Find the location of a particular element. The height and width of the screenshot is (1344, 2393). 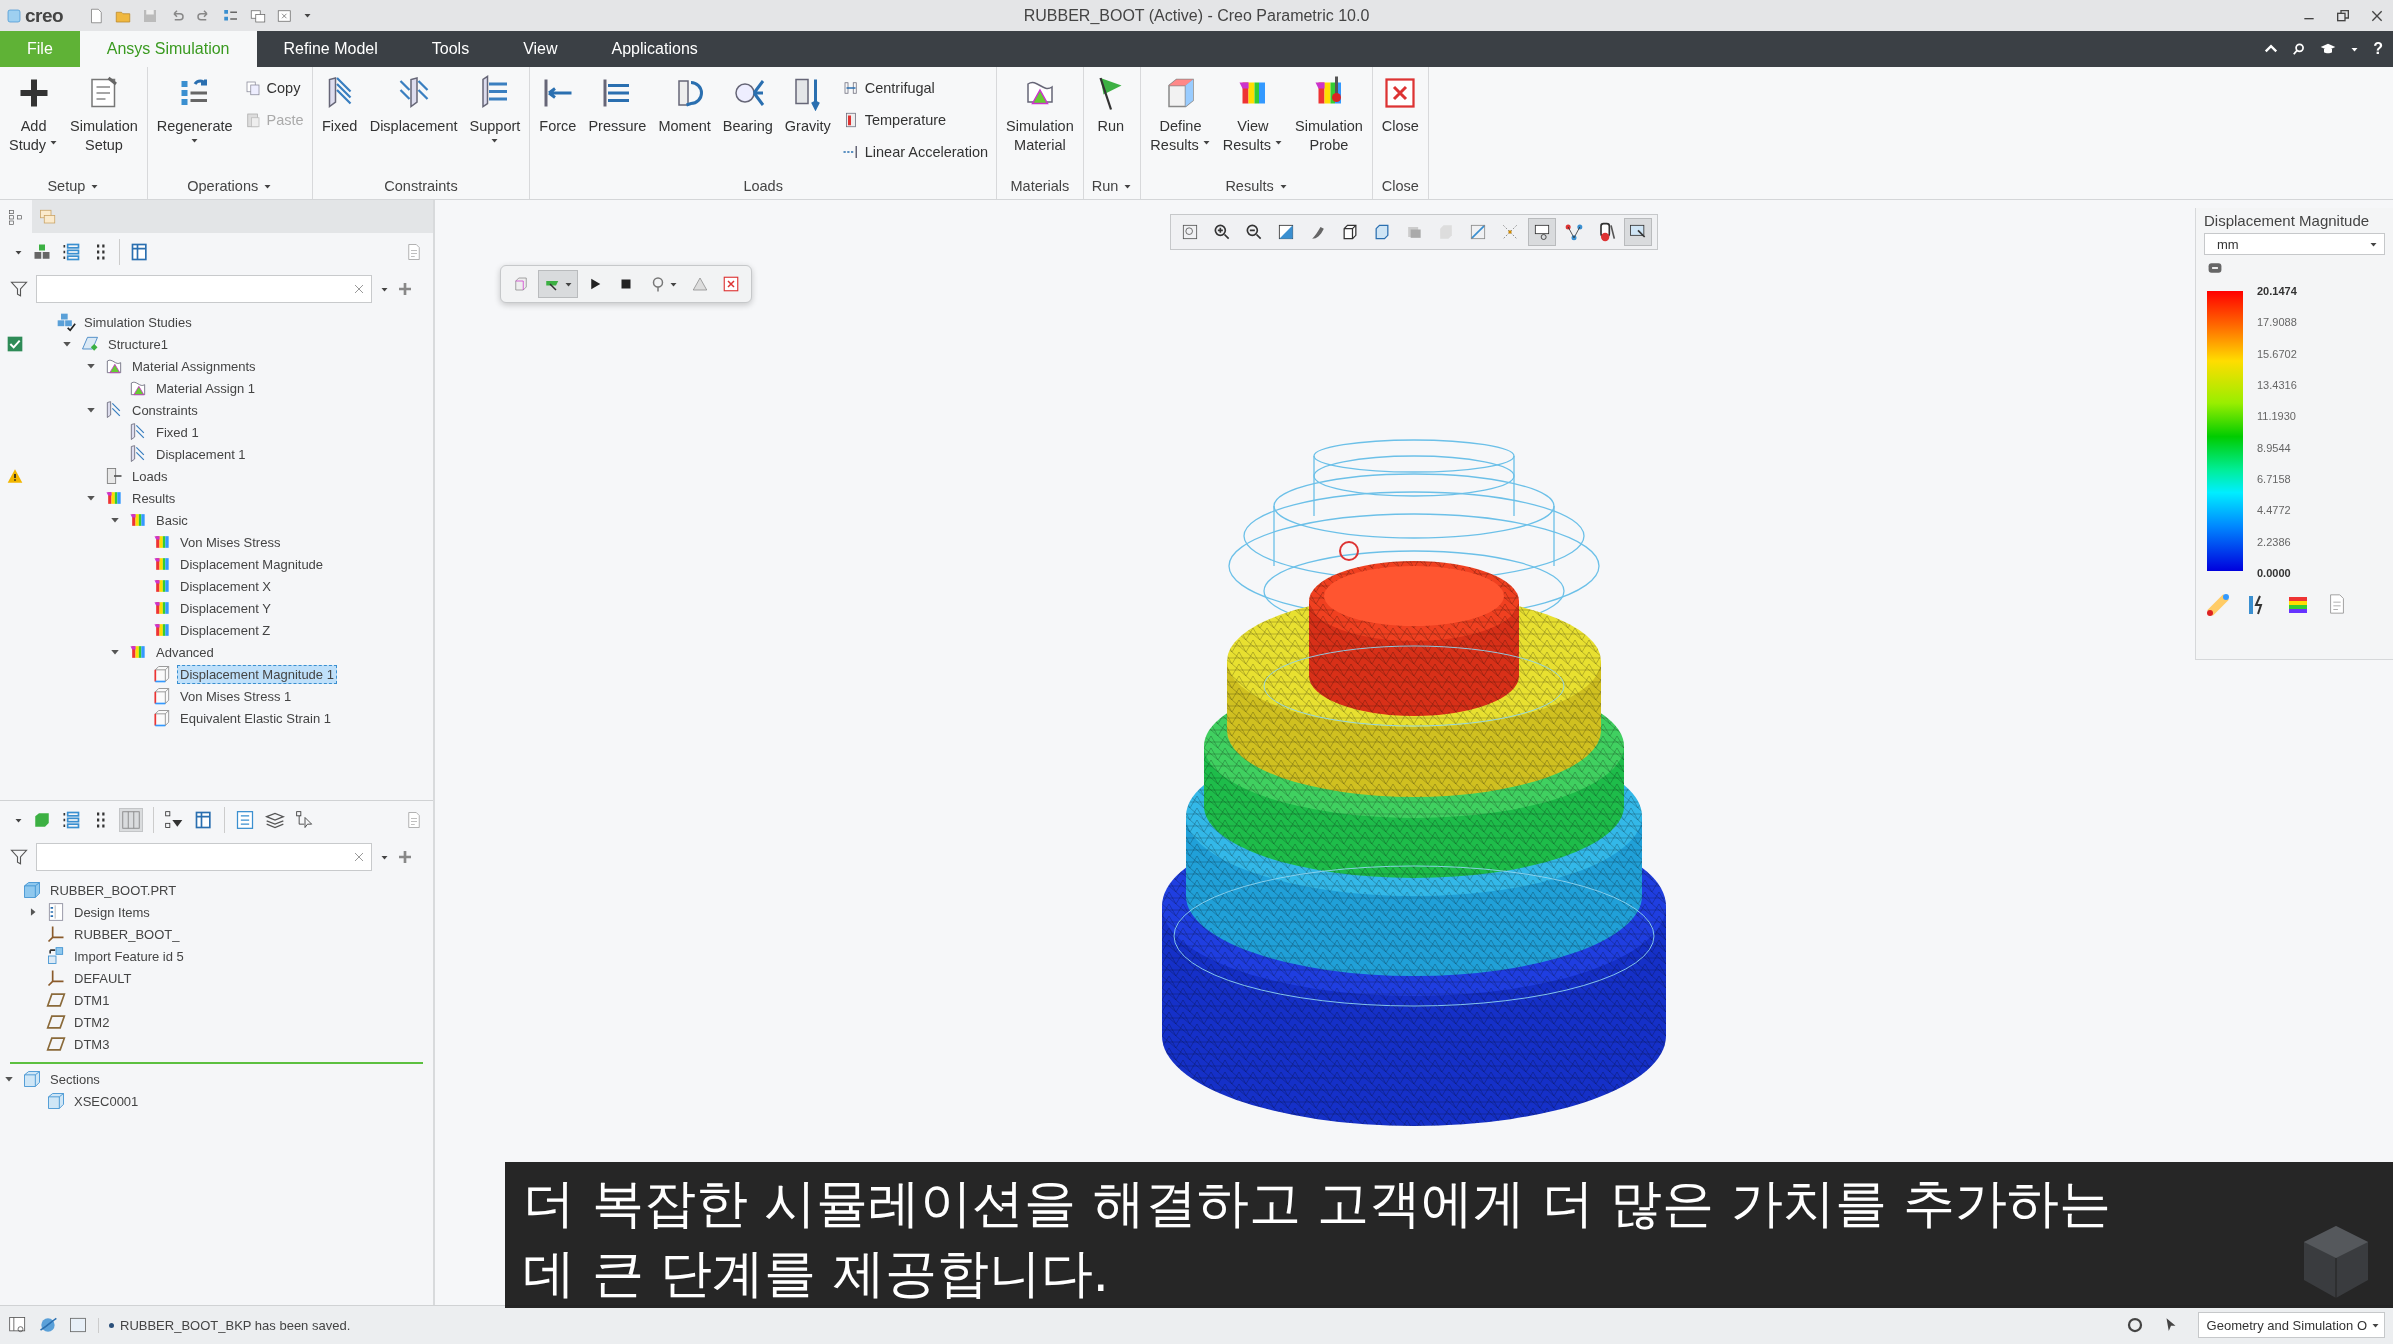

tree-item: Constraints is located at coordinates (165, 410).